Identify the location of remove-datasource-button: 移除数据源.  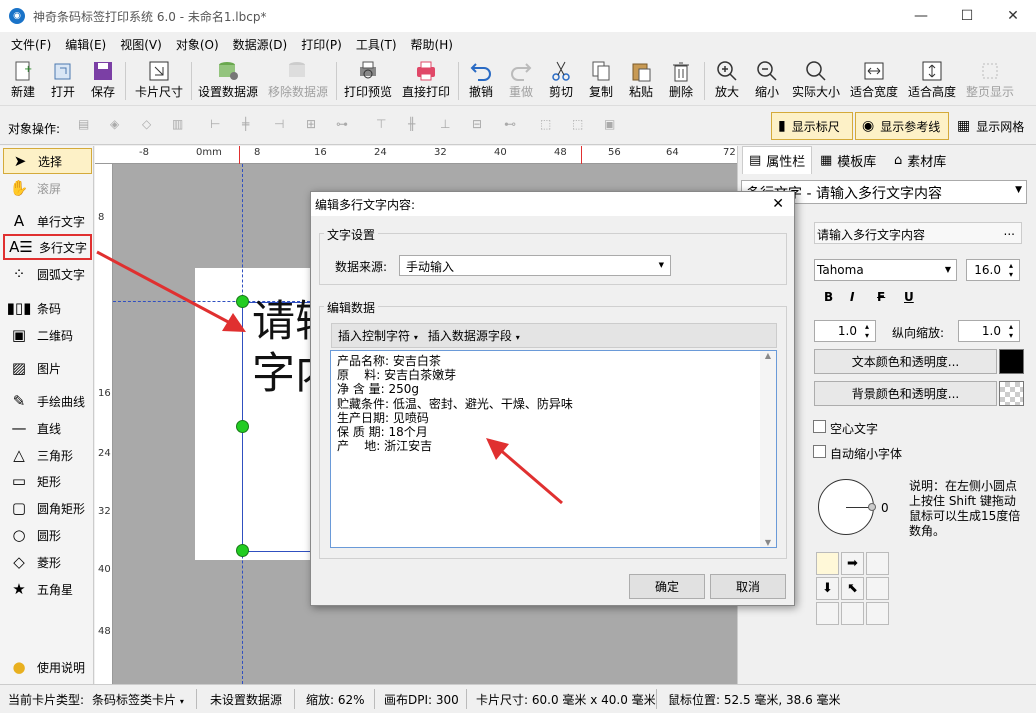
(298, 81).